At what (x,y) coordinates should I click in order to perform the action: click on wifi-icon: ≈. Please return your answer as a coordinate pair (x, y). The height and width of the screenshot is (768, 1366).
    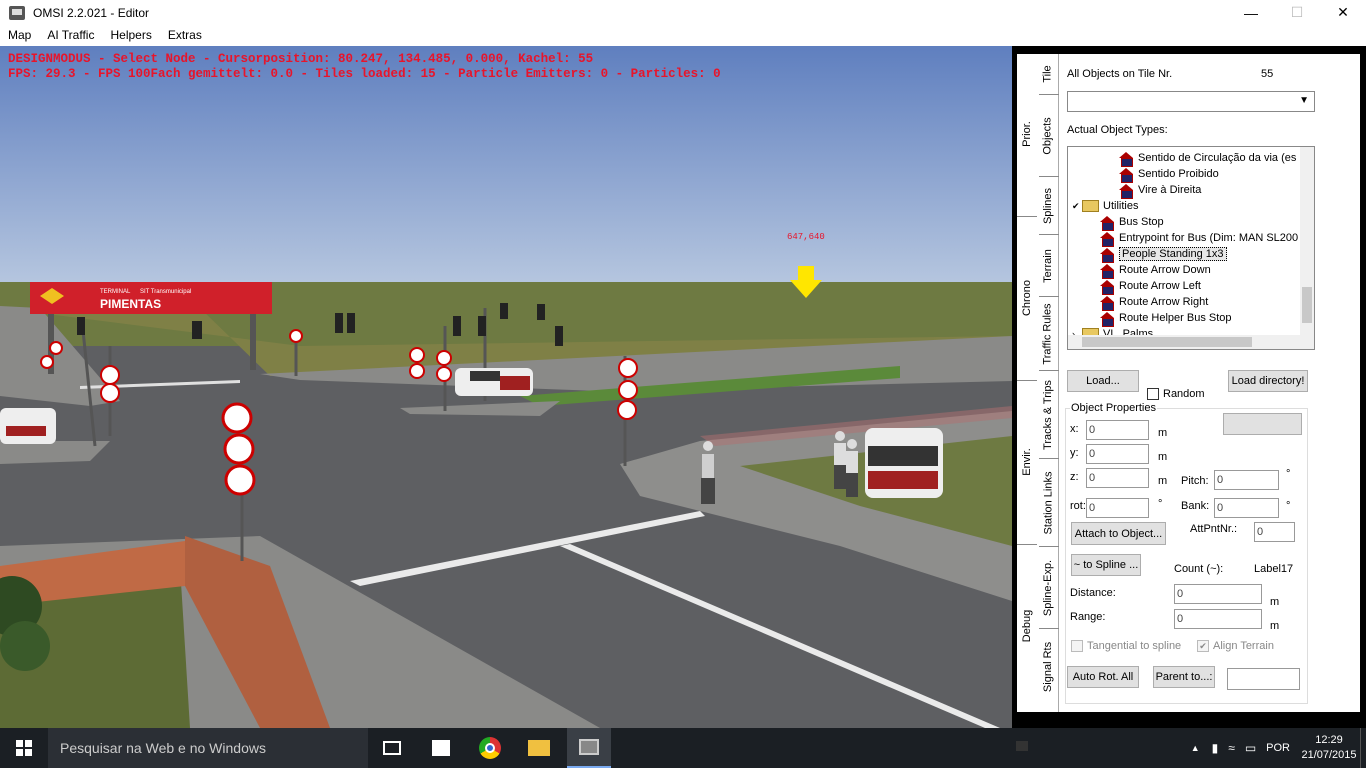
    Looking at the image, I should click on (1231, 748).